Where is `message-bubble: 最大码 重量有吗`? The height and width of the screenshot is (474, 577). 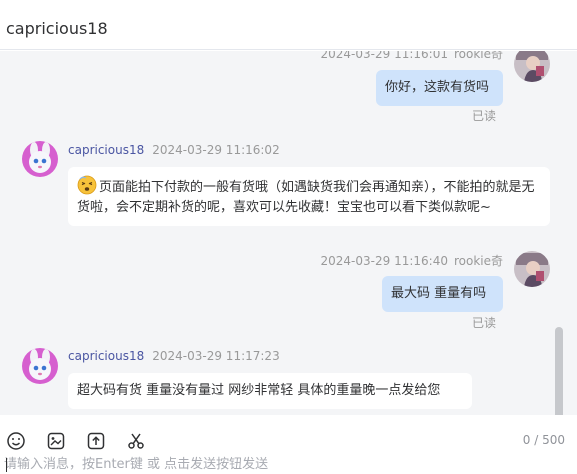 message-bubble: 最大码 重量有吗 is located at coordinates (442, 294).